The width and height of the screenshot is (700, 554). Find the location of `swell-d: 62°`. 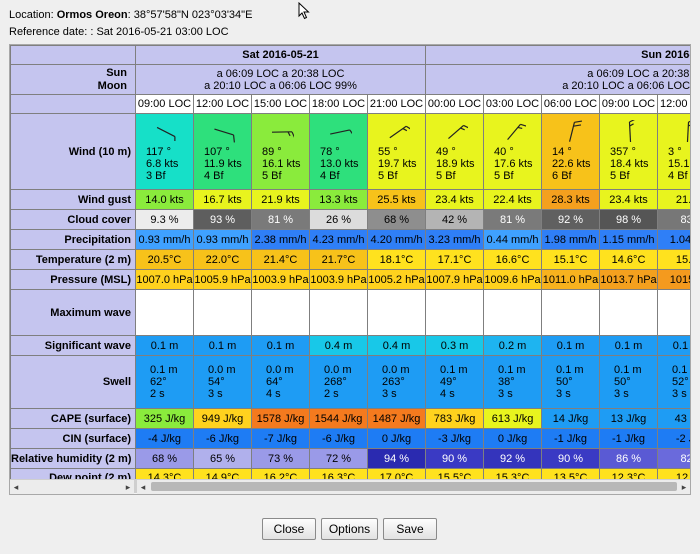

swell-d: 62° is located at coordinates (158, 382).